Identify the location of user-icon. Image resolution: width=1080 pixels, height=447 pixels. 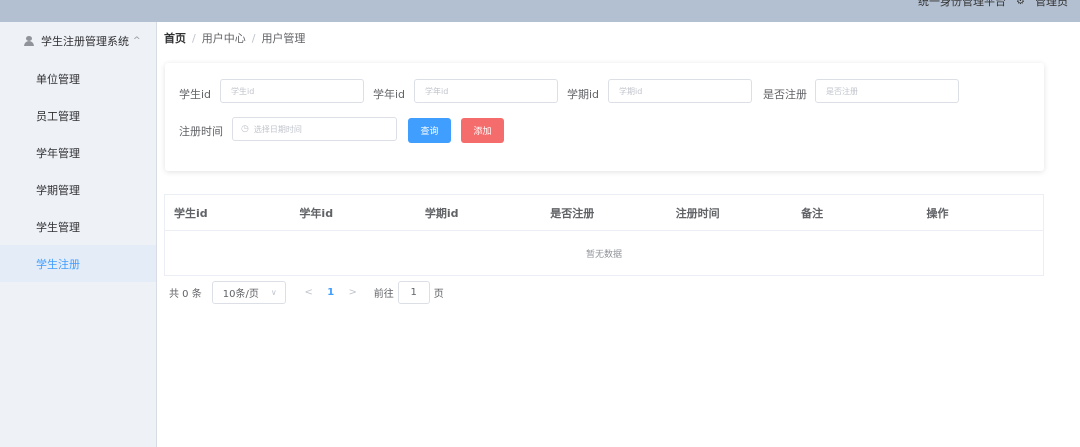
(29, 41).